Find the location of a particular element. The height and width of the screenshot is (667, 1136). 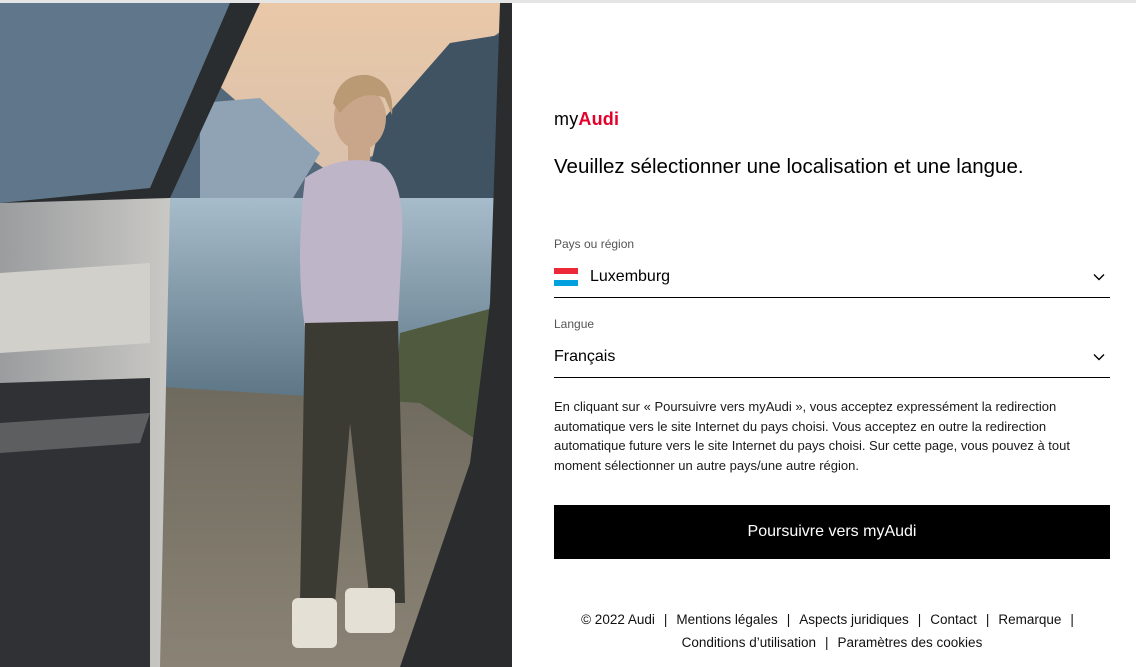

language-field: Langue Français is located at coordinates (832, 347).